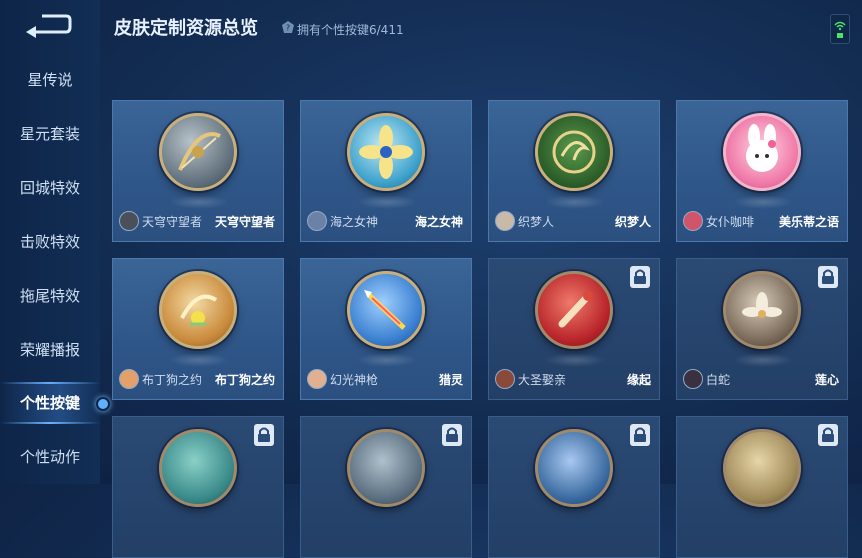 The height and width of the screenshot is (558, 862). What do you see at coordinates (450, 380) in the screenshot?
I see `skin-name: 猎灵` at bounding box center [450, 380].